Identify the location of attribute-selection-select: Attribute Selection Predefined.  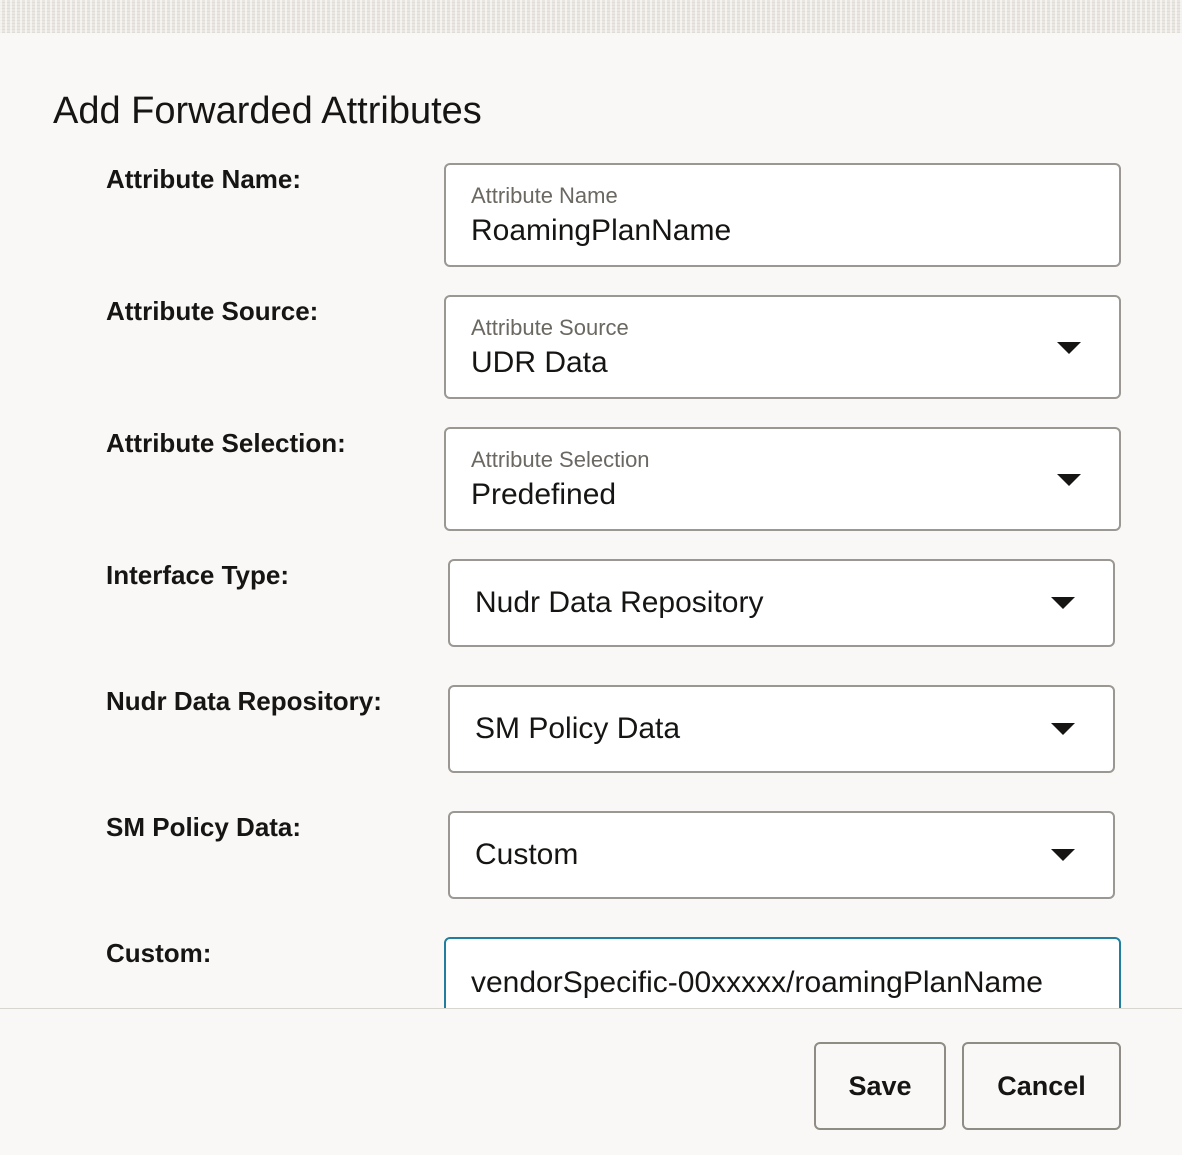
(782, 479).